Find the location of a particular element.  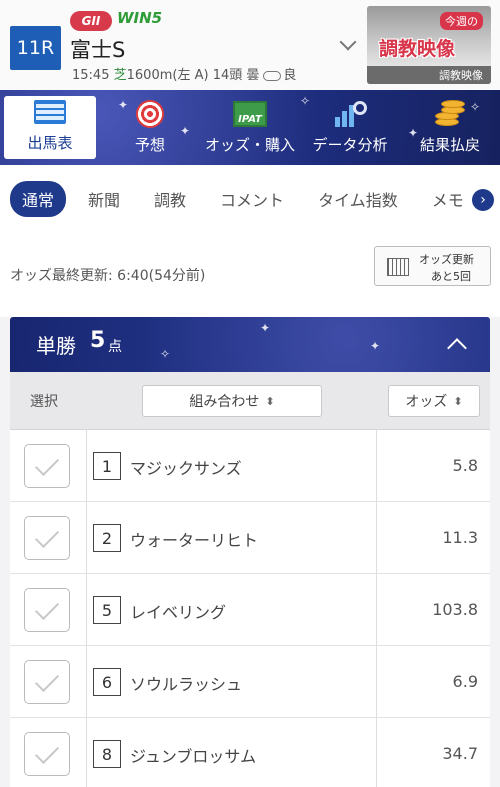

odds-last-updated: オッズ最終更新: 6:40(54分前) is located at coordinates (108, 276).